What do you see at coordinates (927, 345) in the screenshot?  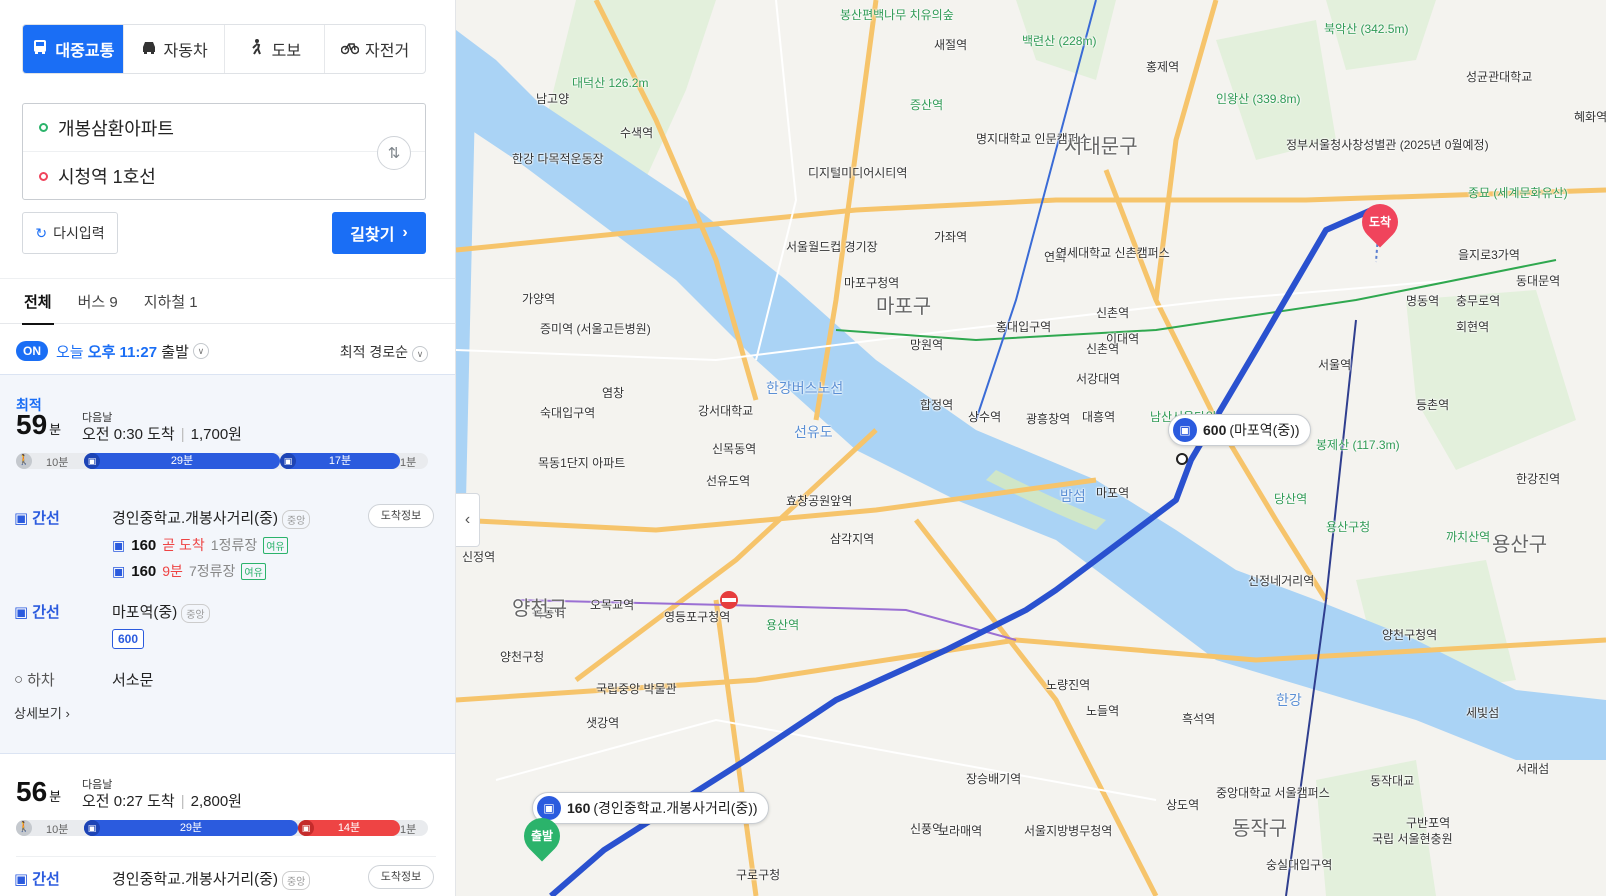 I see `map-place-label: 망원역` at bounding box center [927, 345].